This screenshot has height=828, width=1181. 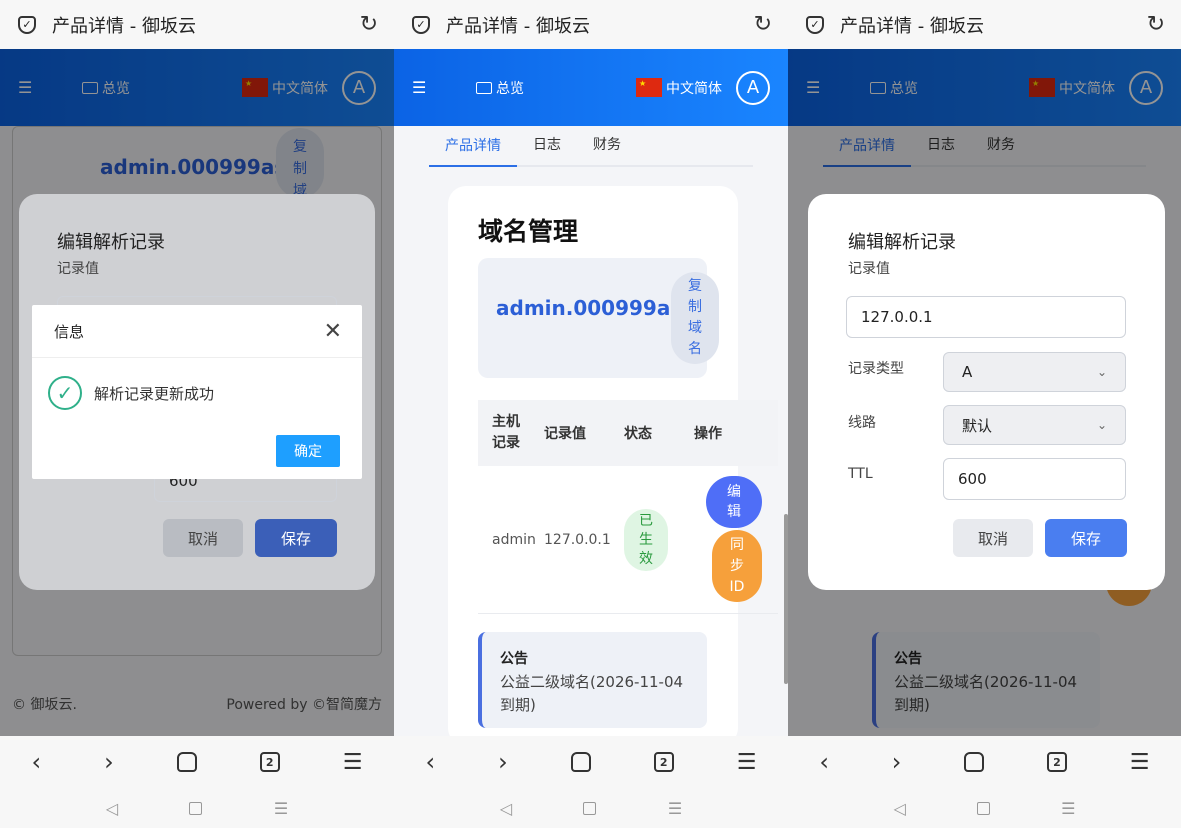 What do you see at coordinates (1034, 372) in the screenshot?
I see `record-type-select: A ⌄` at bounding box center [1034, 372].